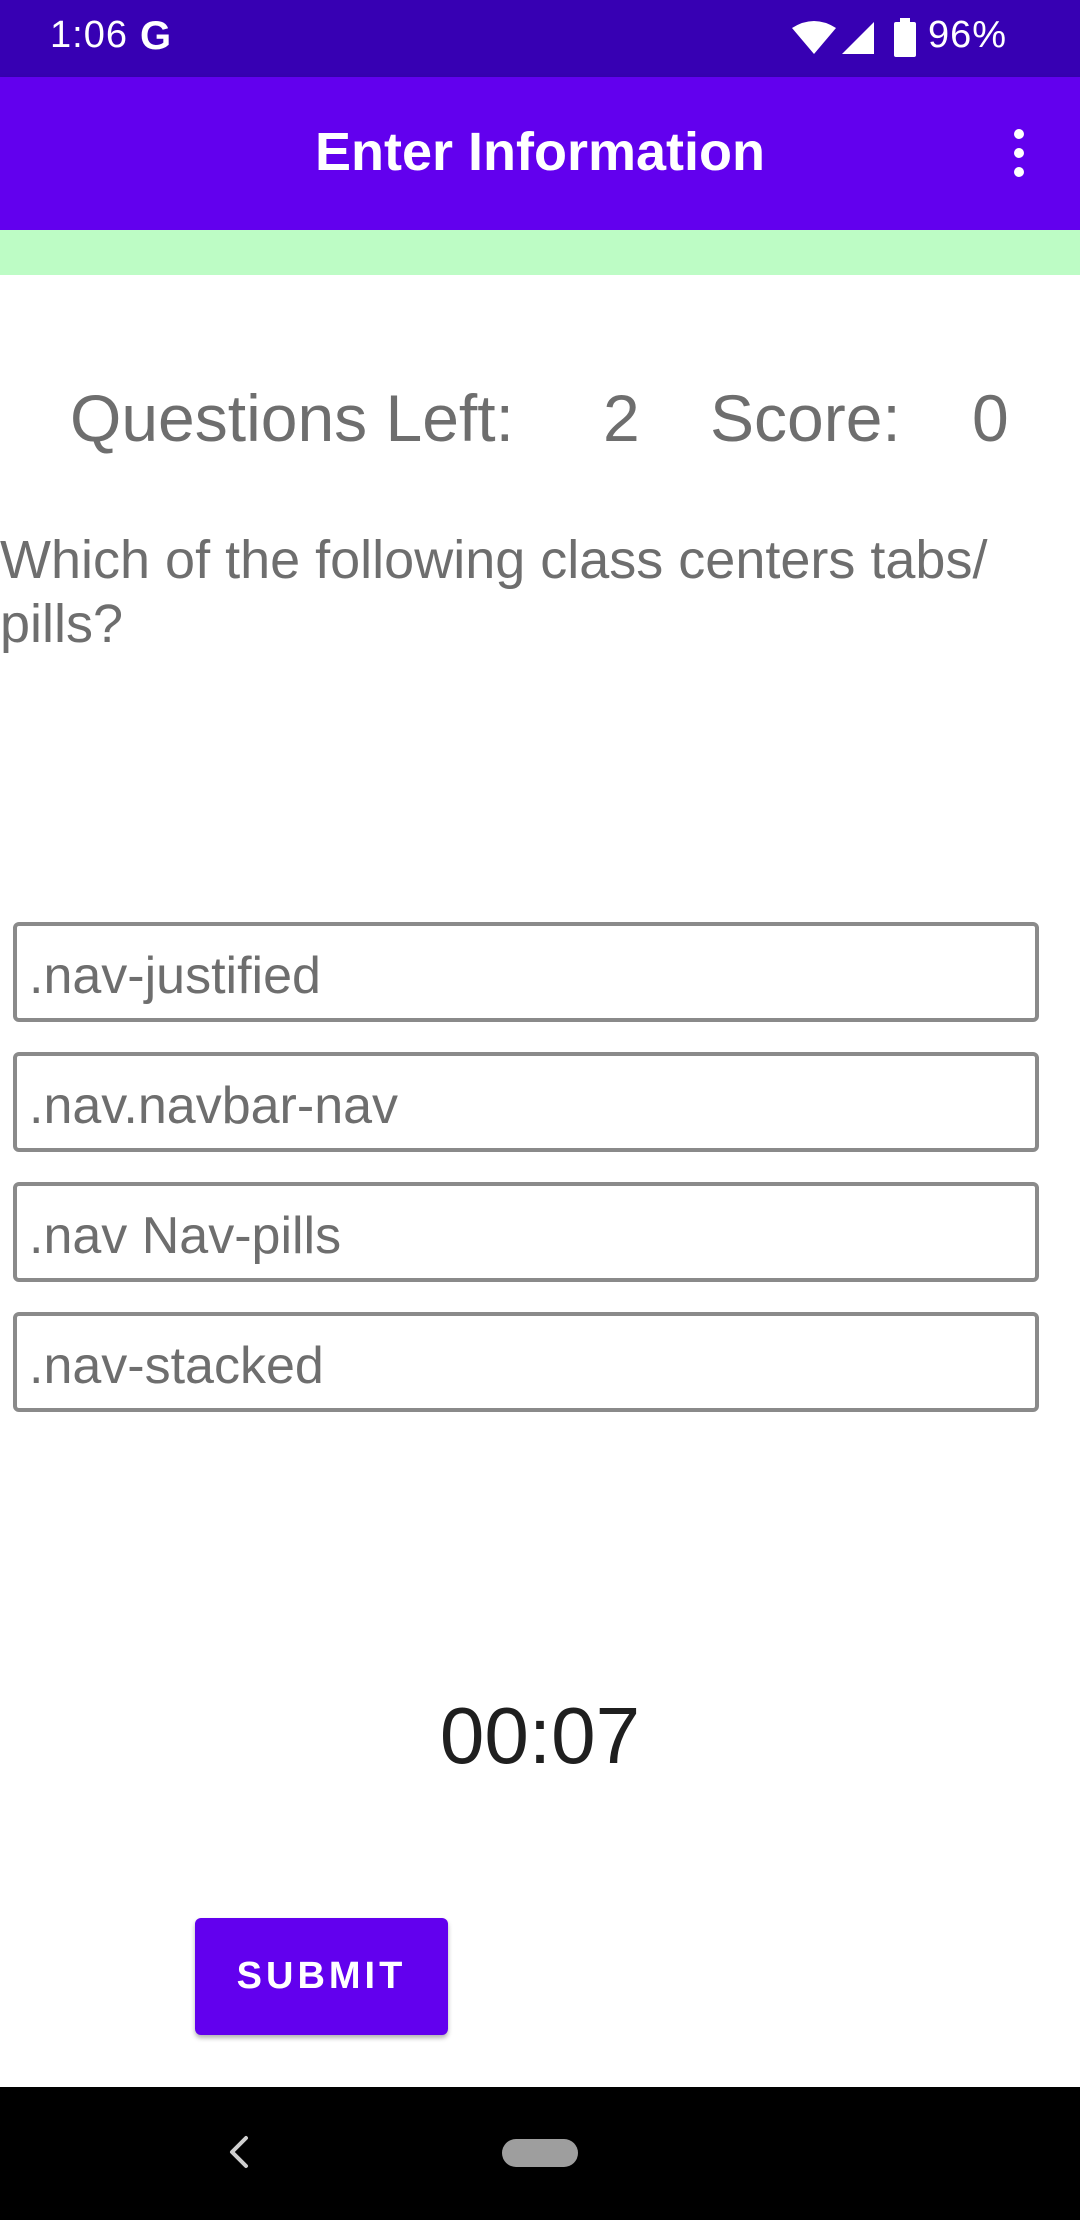 The height and width of the screenshot is (2220, 1080). I want to click on answer-option-label: .nav.navbar-nav, so click(214, 1106).